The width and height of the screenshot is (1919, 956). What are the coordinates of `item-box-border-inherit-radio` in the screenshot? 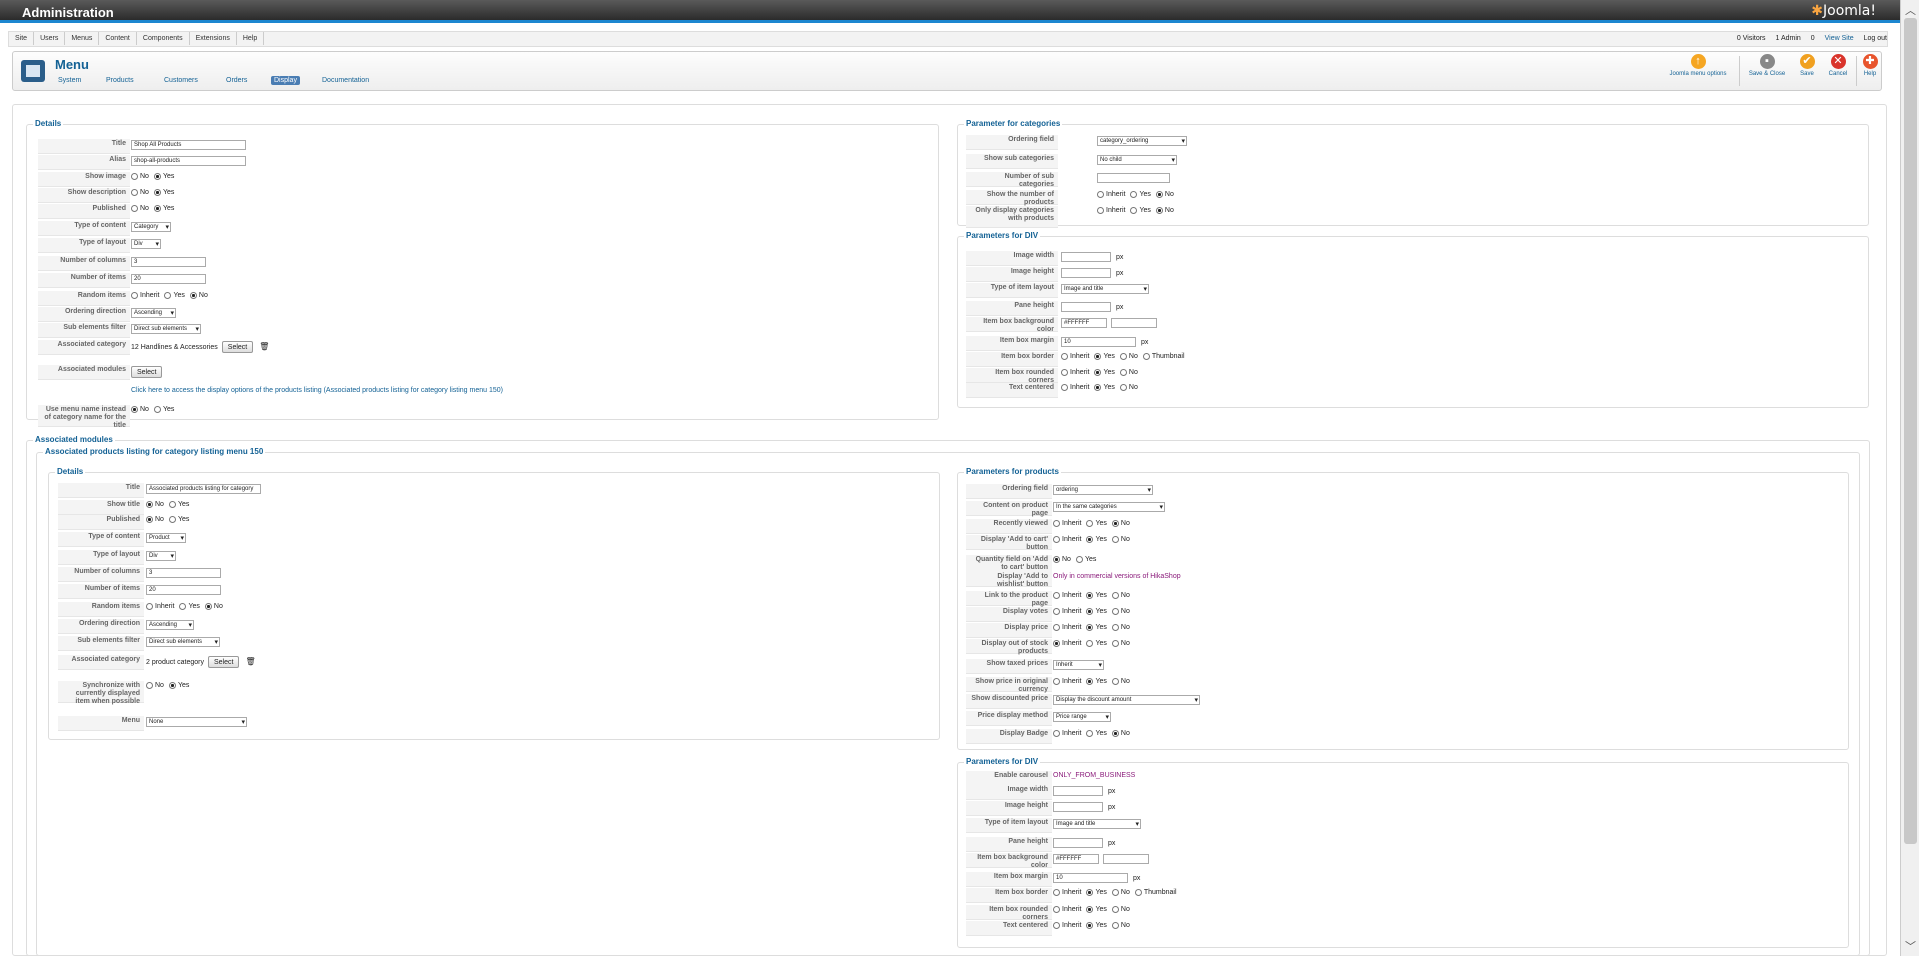 It's located at (1064, 356).